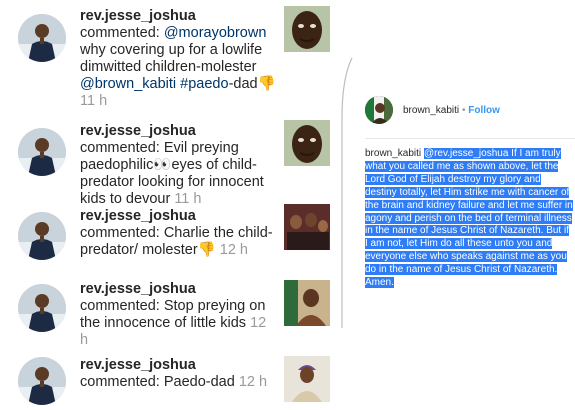  I want to click on section-divider, so click(347, 193).